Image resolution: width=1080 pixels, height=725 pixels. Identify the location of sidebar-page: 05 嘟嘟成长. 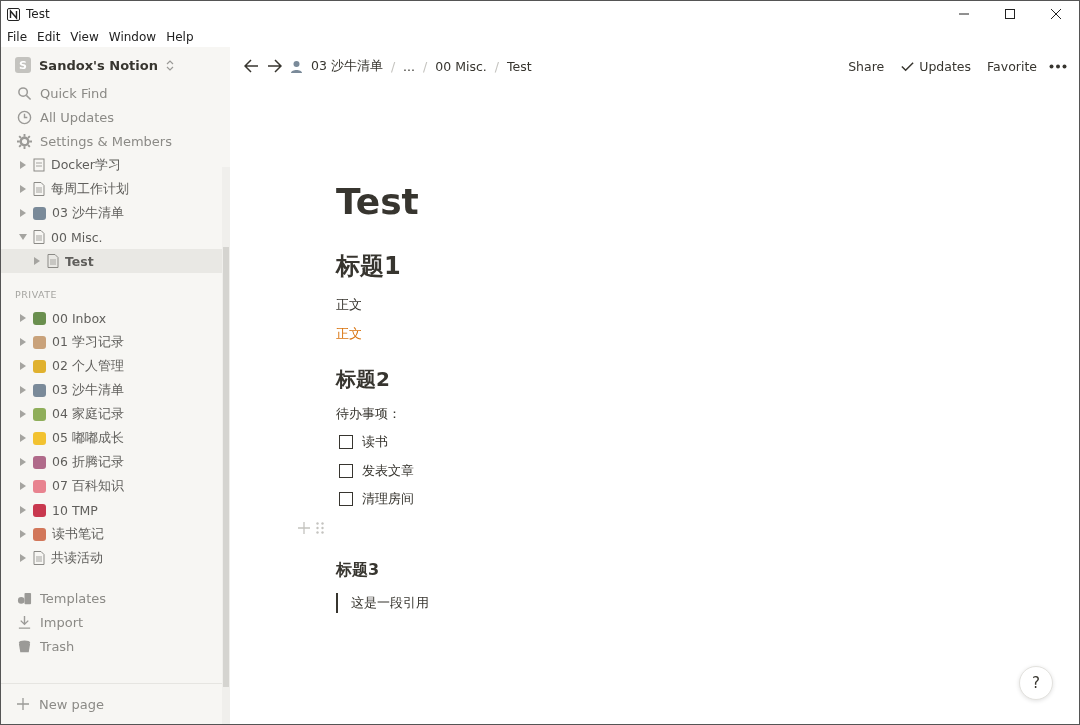
(111, 438).